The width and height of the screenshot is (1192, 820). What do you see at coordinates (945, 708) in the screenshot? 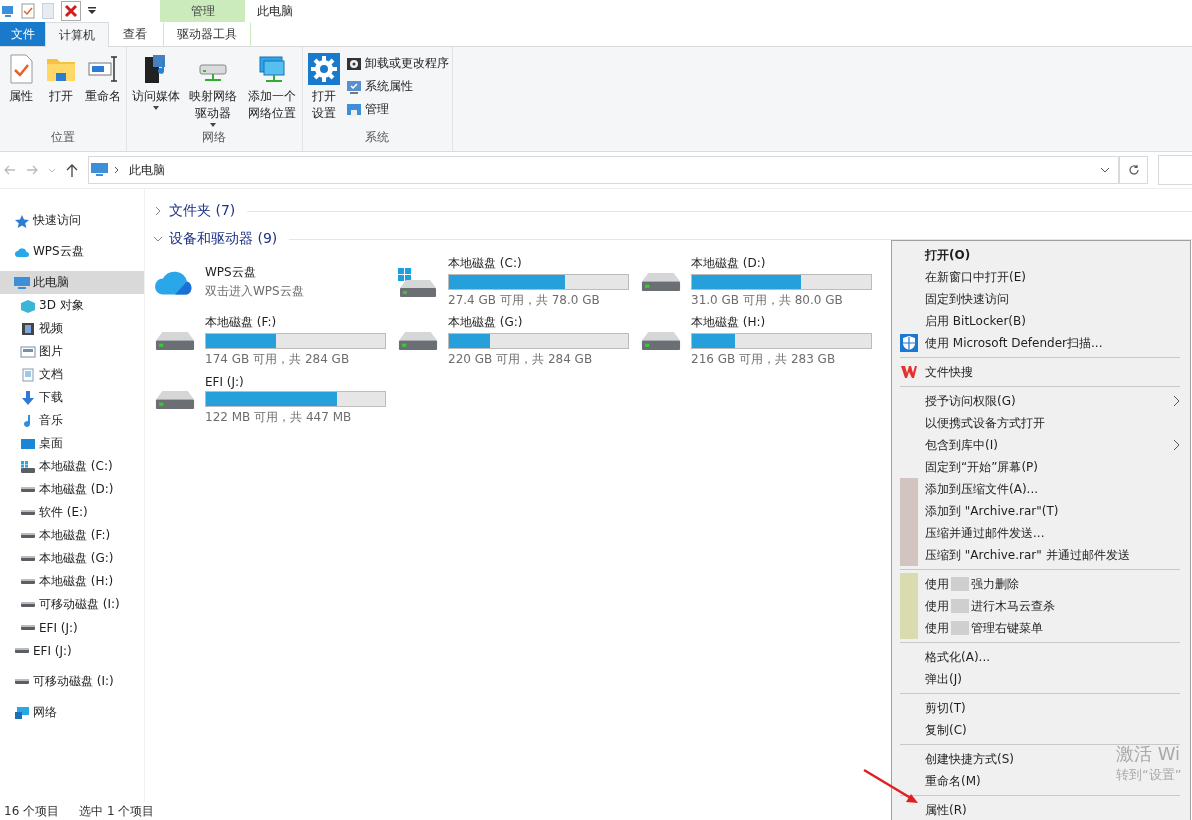
I see `menu-item: 剪切(T)` at bounding box center [945, 708].